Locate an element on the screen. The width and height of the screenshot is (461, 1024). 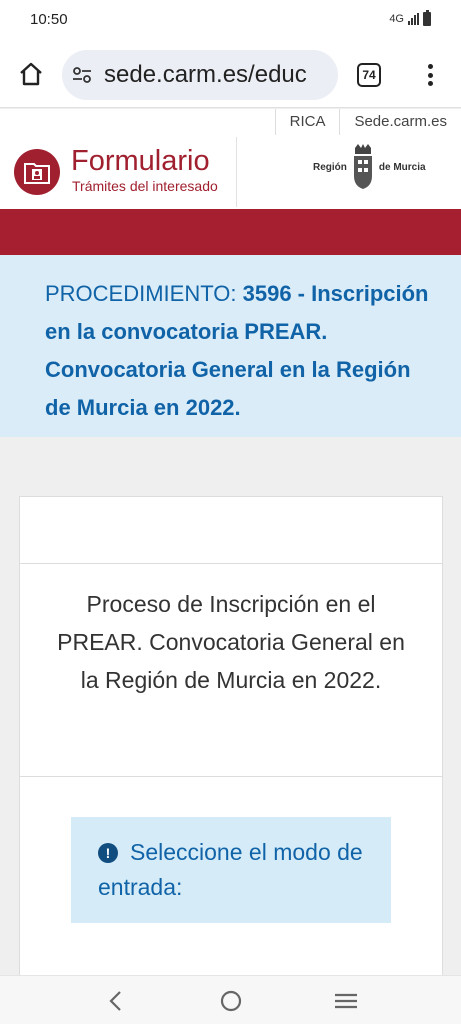
recents-icon is located at coordinates (346, 1001).